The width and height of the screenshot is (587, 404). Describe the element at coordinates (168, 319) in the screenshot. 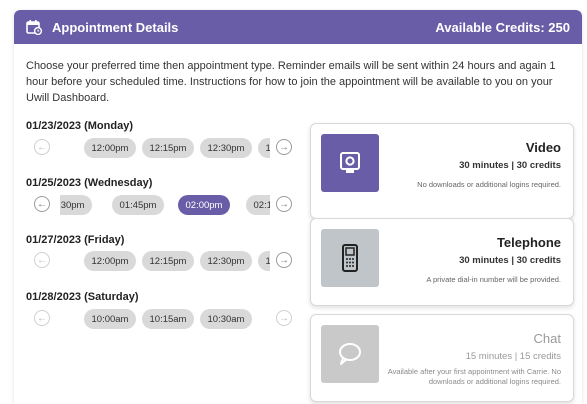

I see `time-slot: 10:15am` at that location.